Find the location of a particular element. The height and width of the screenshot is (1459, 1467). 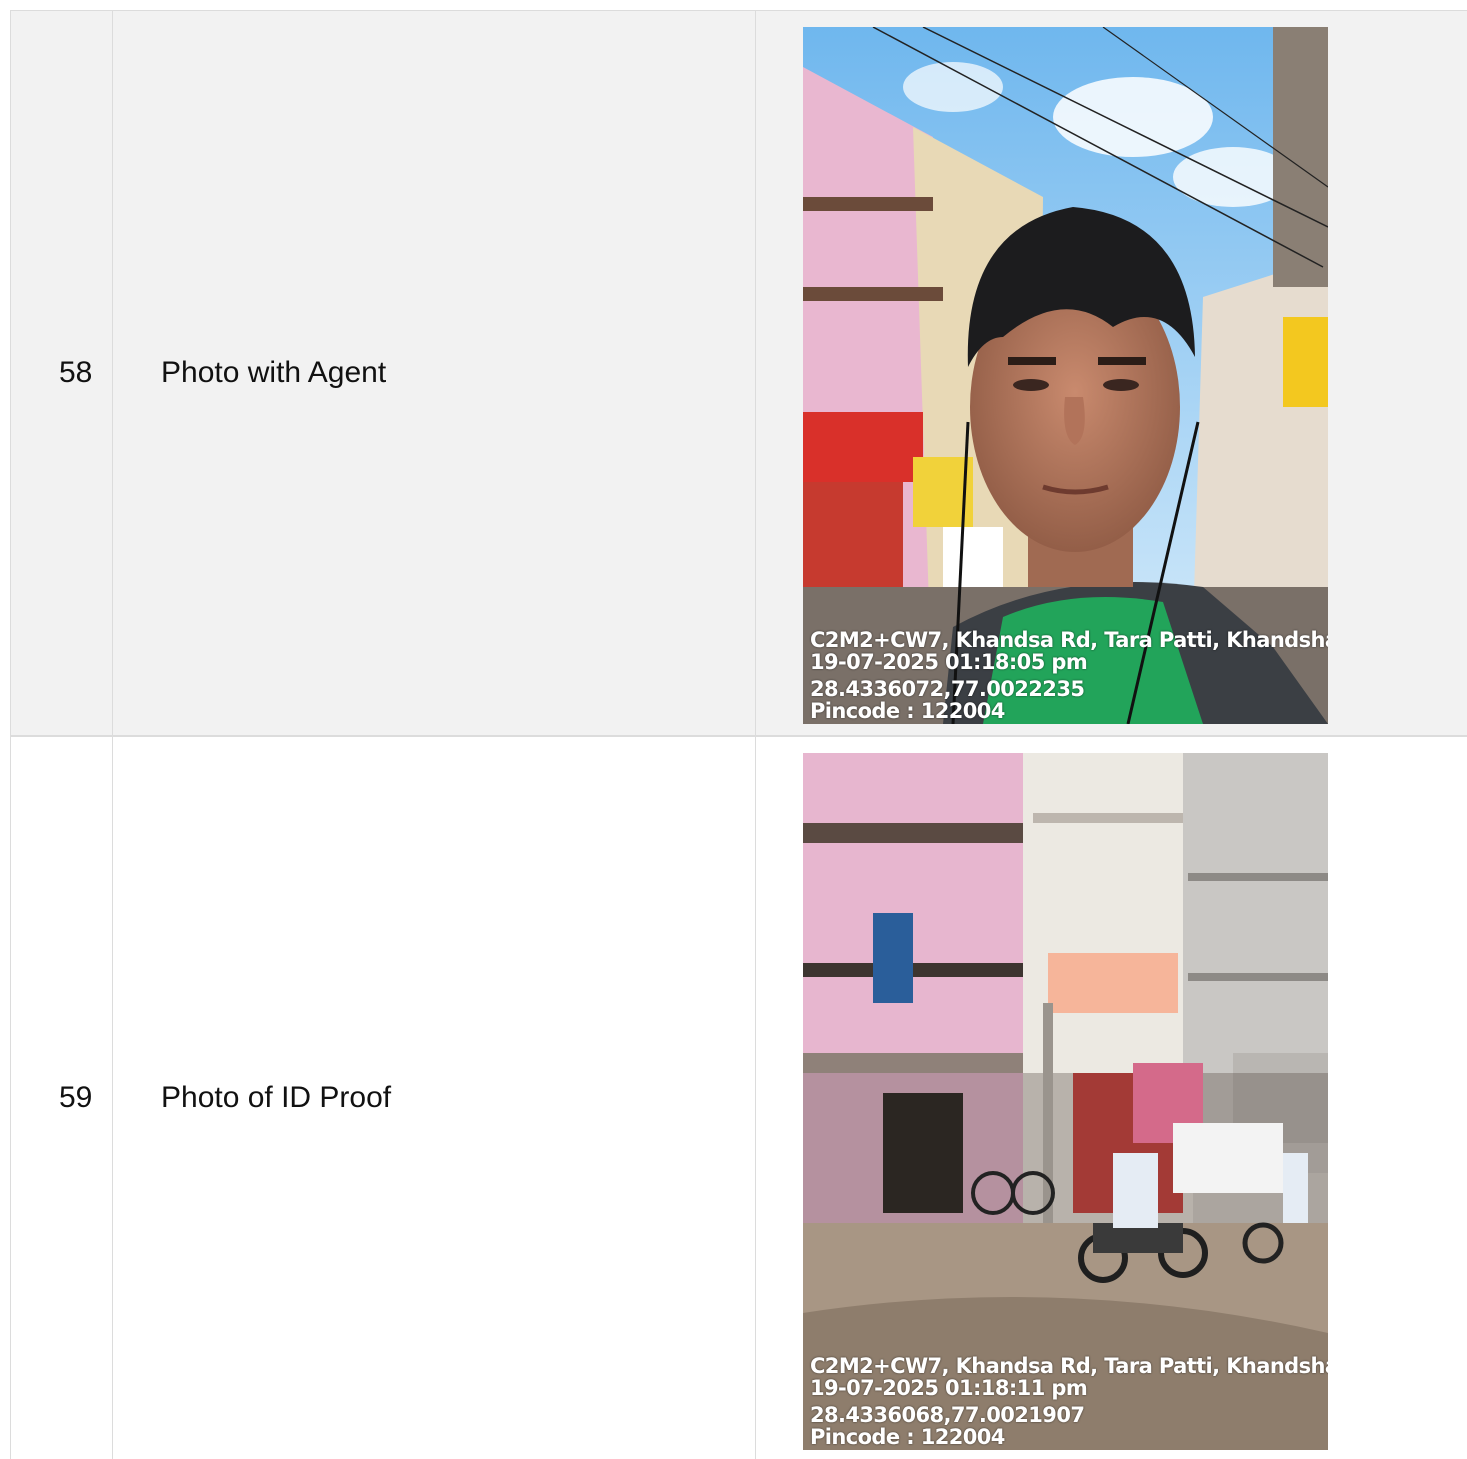

geotag-datetime: 19-07-2025 01:18:05 pm is located at coordinates (949, 662).